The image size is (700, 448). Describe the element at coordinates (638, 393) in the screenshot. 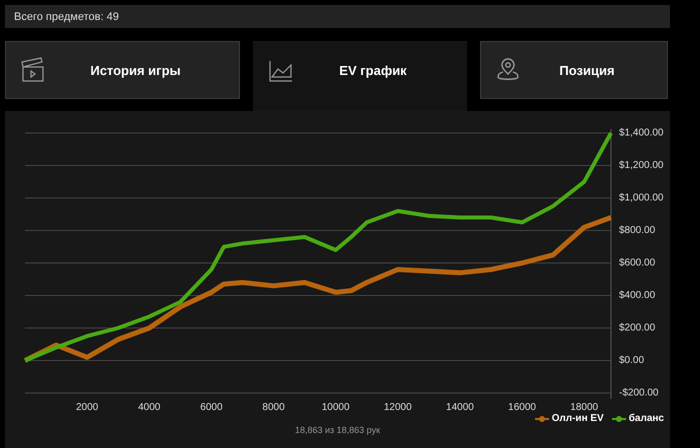

I see `y-tick-label: -$200.00` at that location.